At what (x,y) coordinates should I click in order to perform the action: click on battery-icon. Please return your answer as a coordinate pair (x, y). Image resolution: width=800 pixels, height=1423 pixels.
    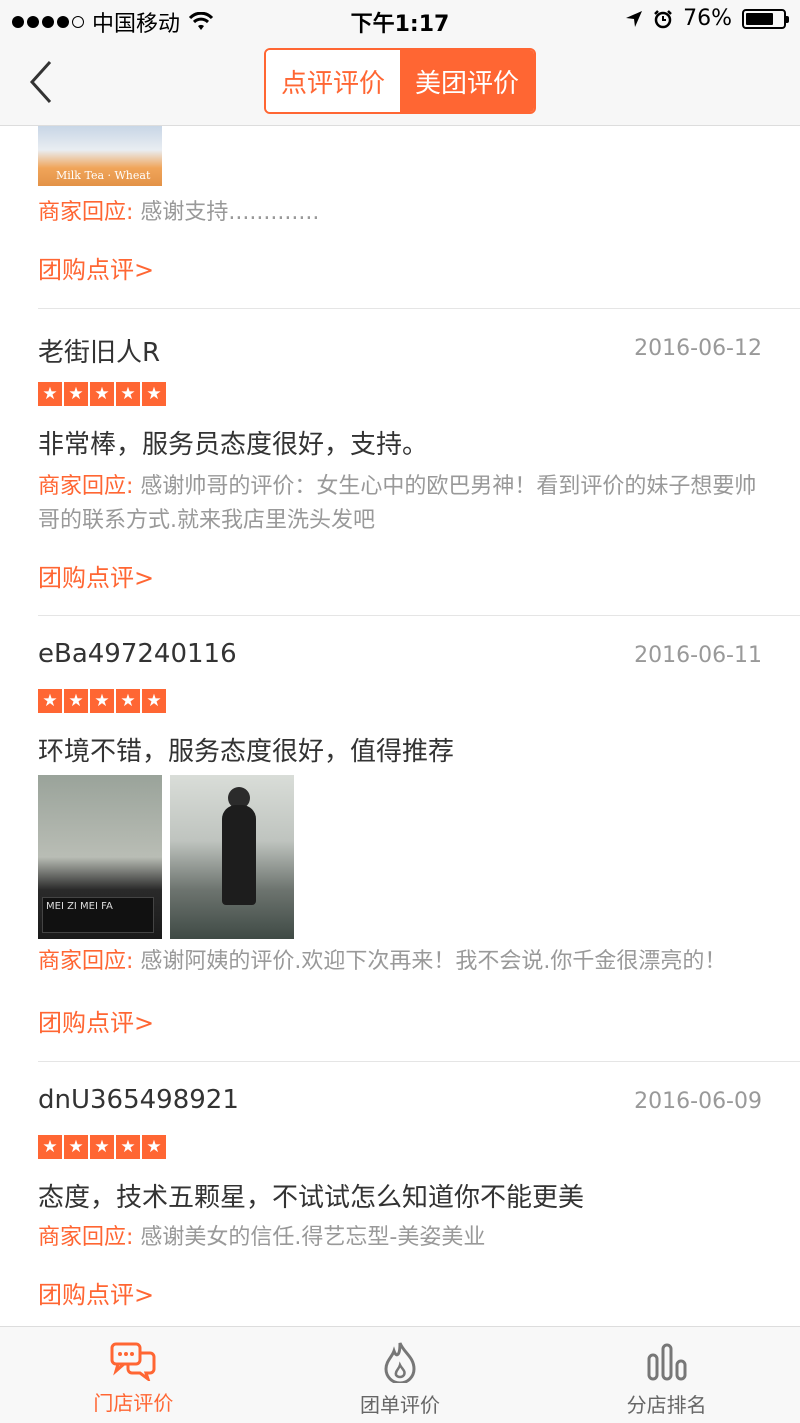
    Looking at the image, I should click on (765, 18).